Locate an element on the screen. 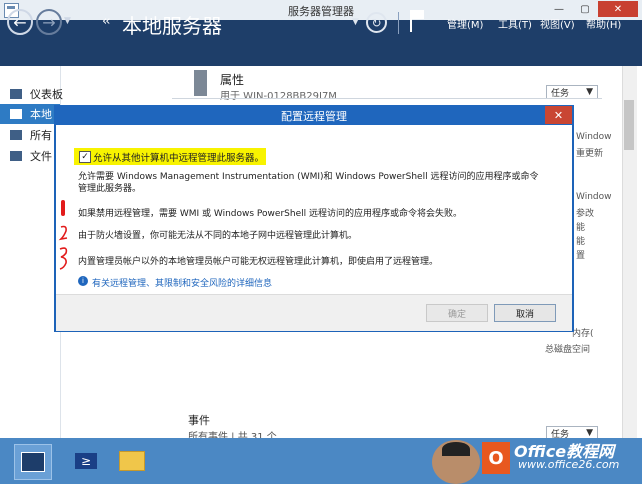  cancel-button: 取消 is located at coordinates (525, 313).